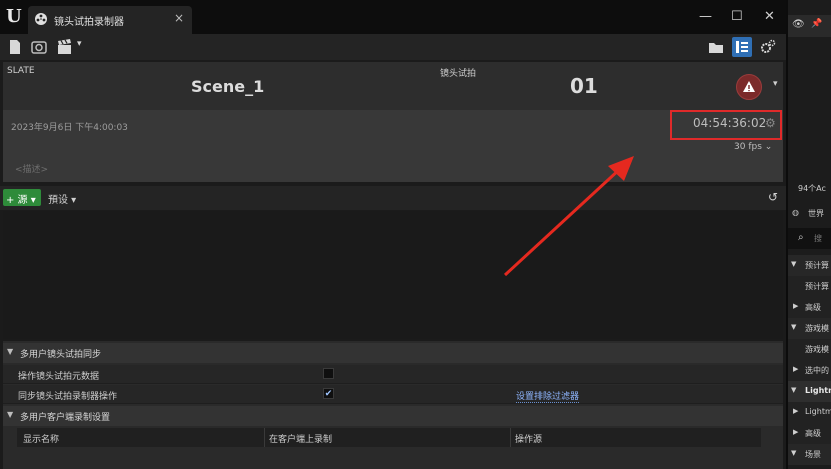  I want to click on category-precomputed: ▼ 预计算, so click(809, 265).